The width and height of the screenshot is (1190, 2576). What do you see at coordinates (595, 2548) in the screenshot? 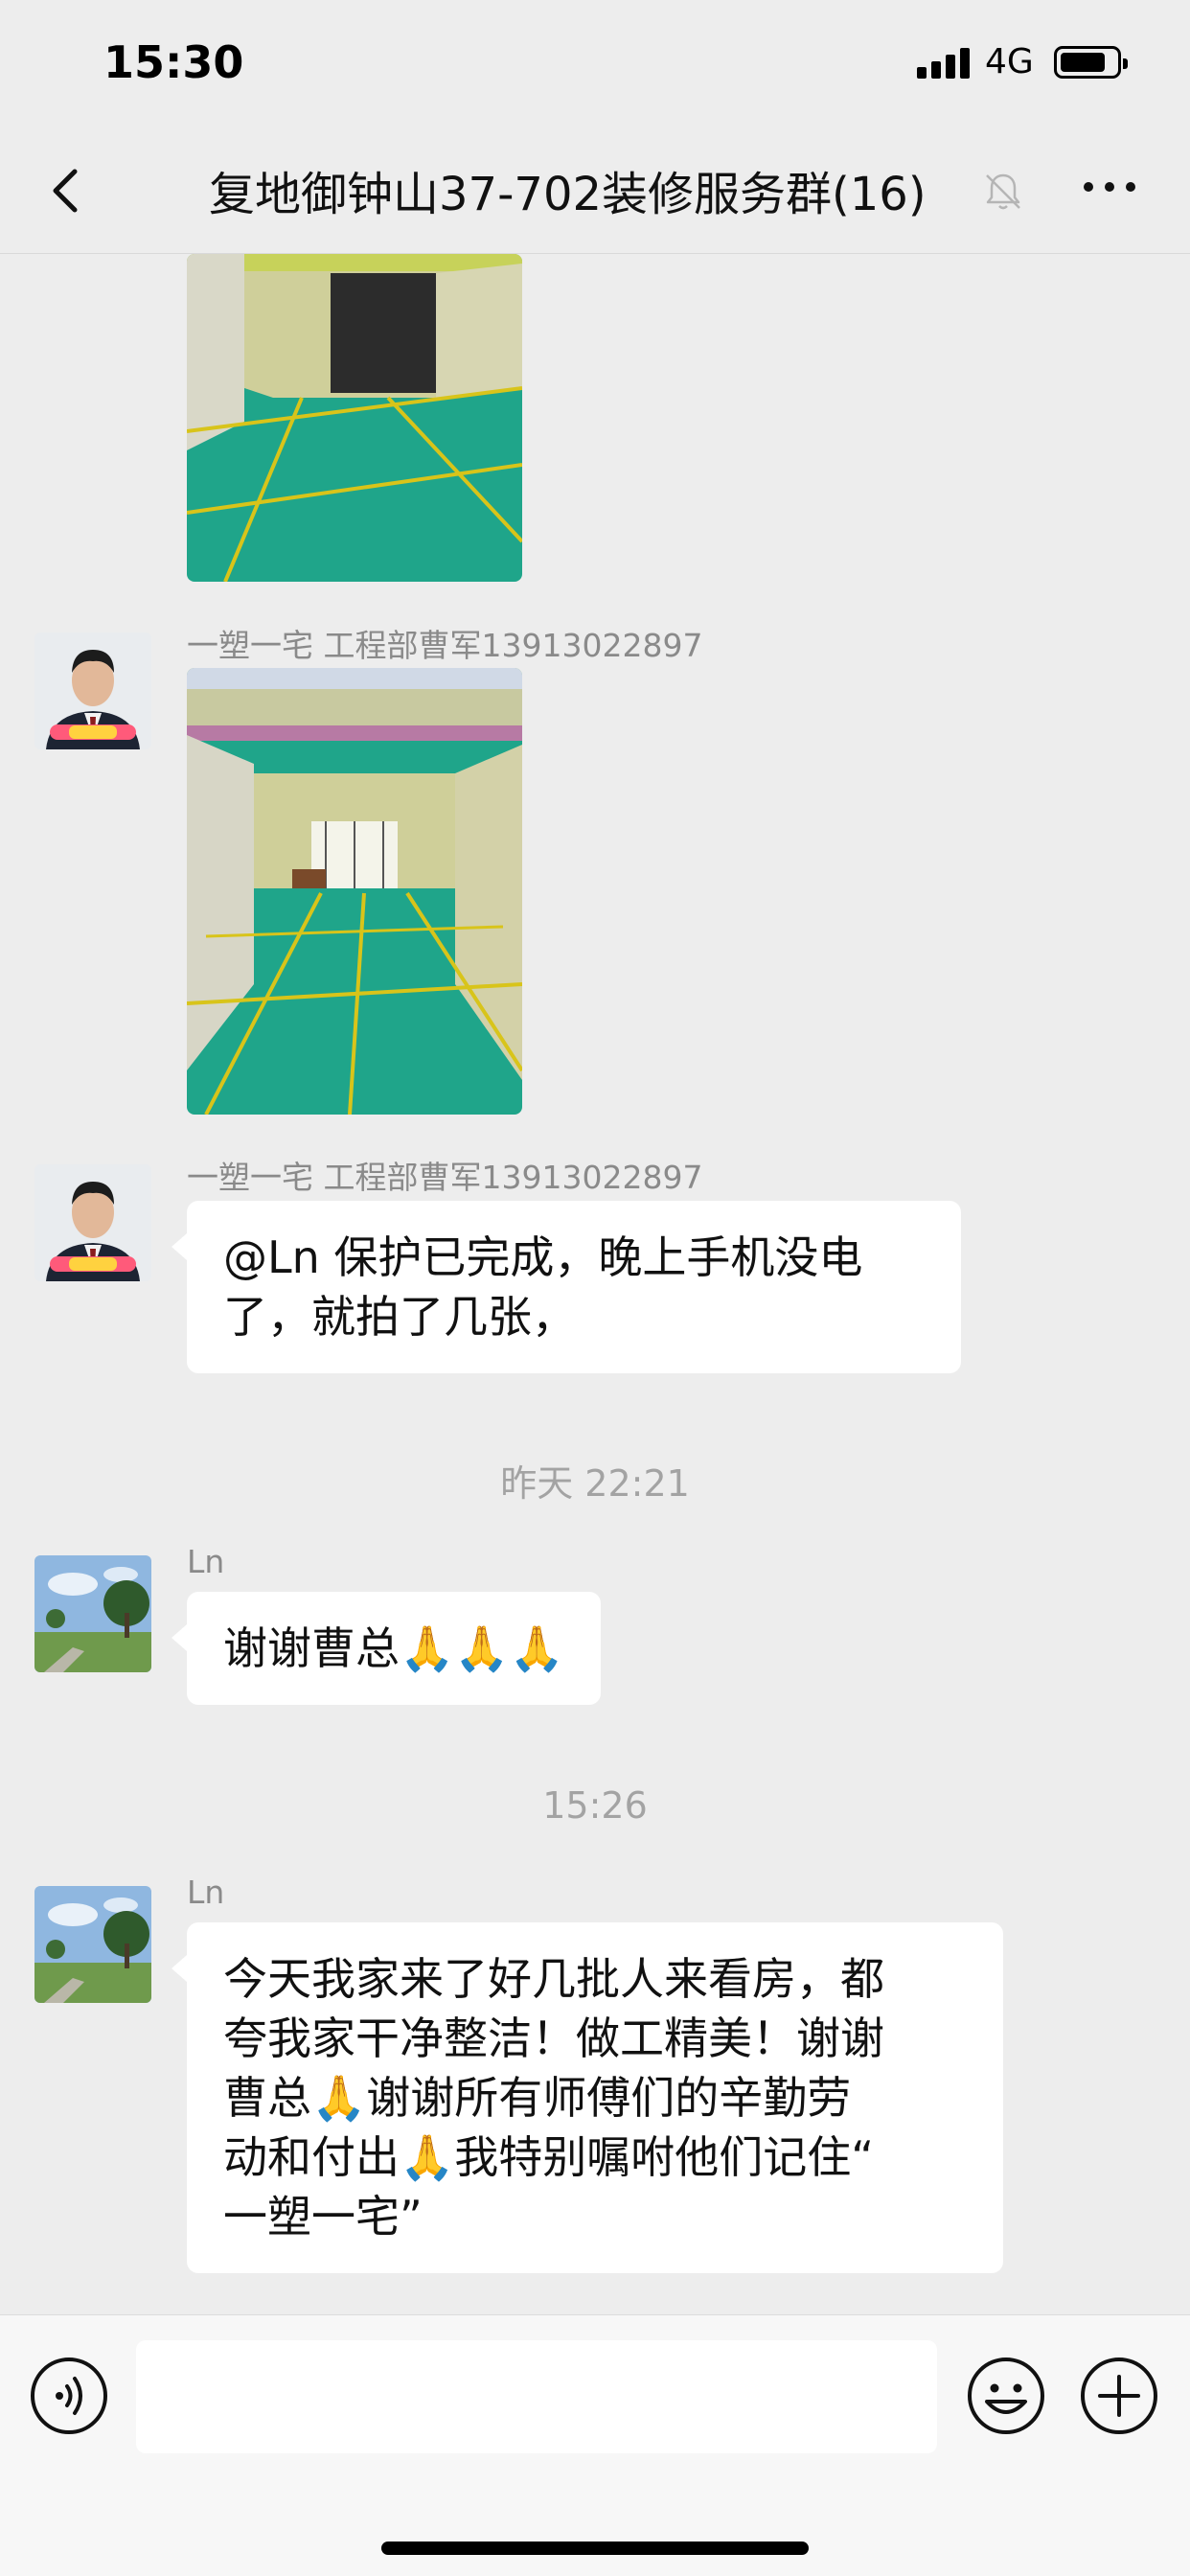
I see `home-indicator` at bounding box center [595, 2548].